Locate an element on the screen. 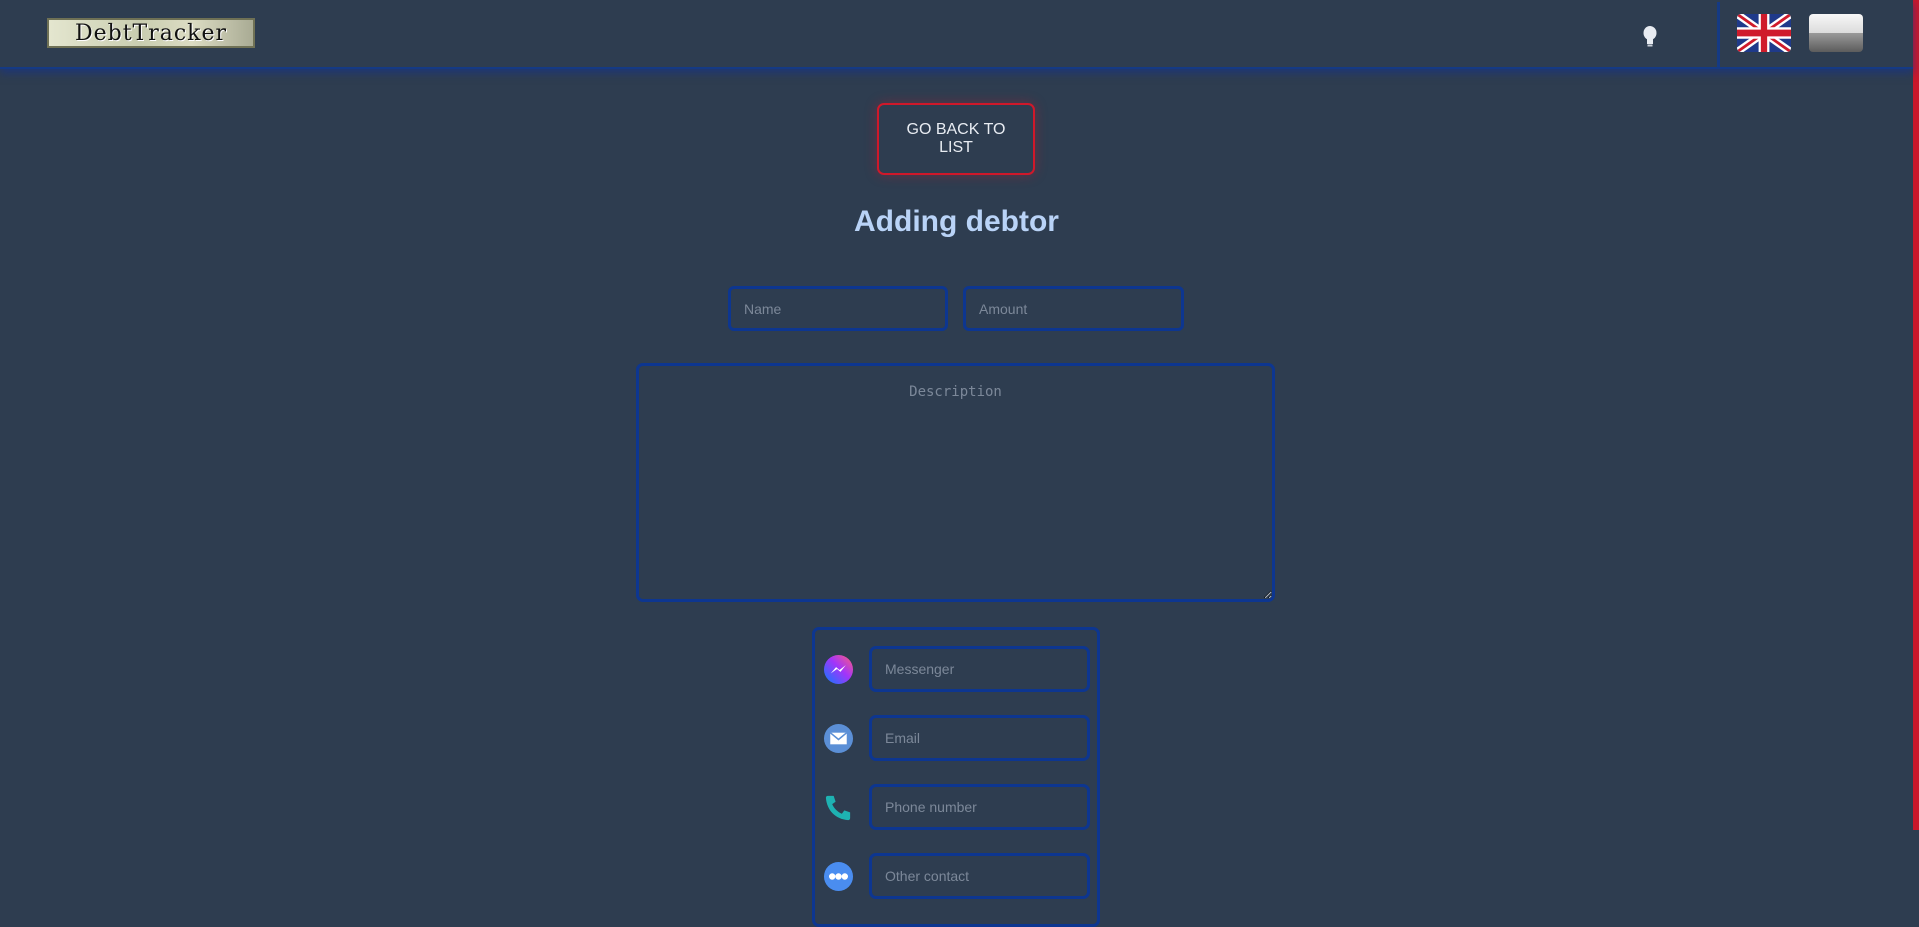  scrollbar-thumb is located at coordinates (1916, 415).